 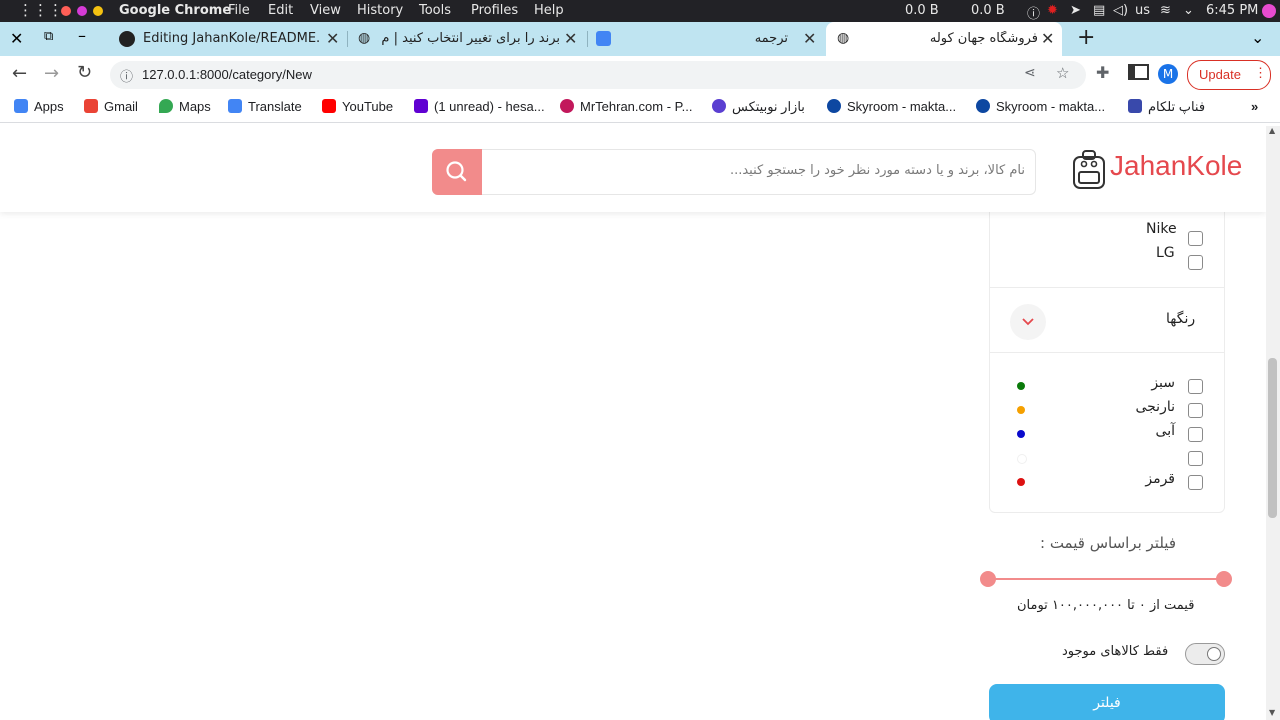 I want to click on tab-jahankole-store: ◍ فروشگاه جهان کوله ✕, so click(x=944, y=39).